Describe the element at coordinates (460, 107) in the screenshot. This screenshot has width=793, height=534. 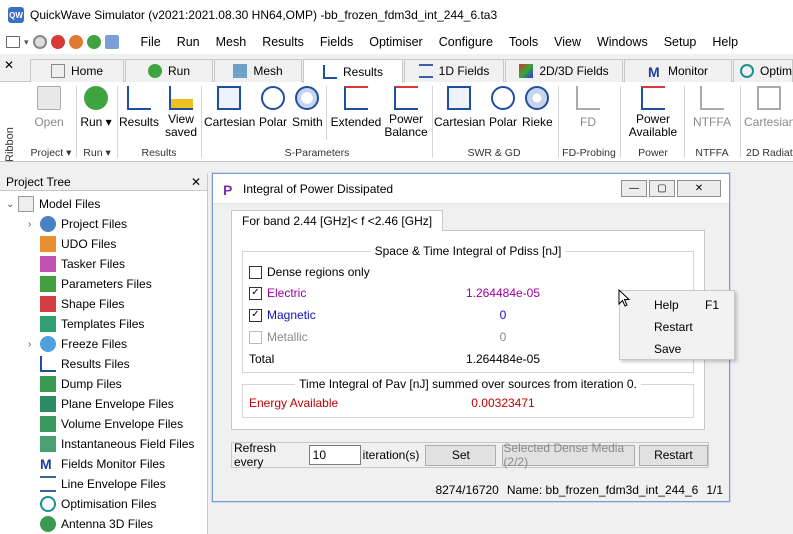
I see `swr-cartesian-button: Cartesian` at that location.